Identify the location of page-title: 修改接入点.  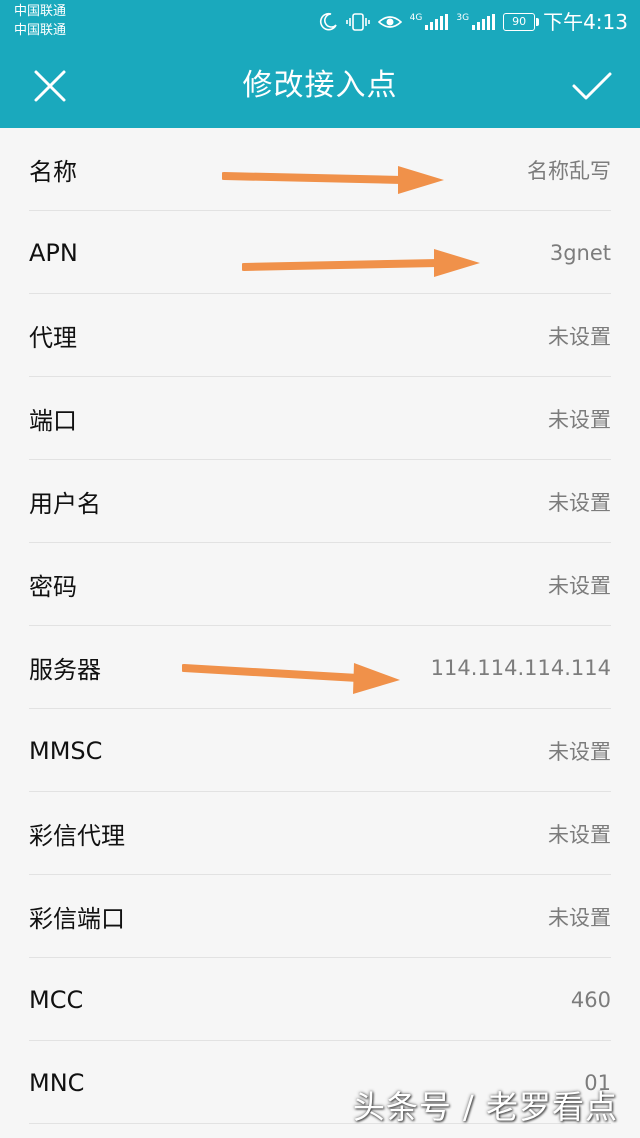
(320, 85).